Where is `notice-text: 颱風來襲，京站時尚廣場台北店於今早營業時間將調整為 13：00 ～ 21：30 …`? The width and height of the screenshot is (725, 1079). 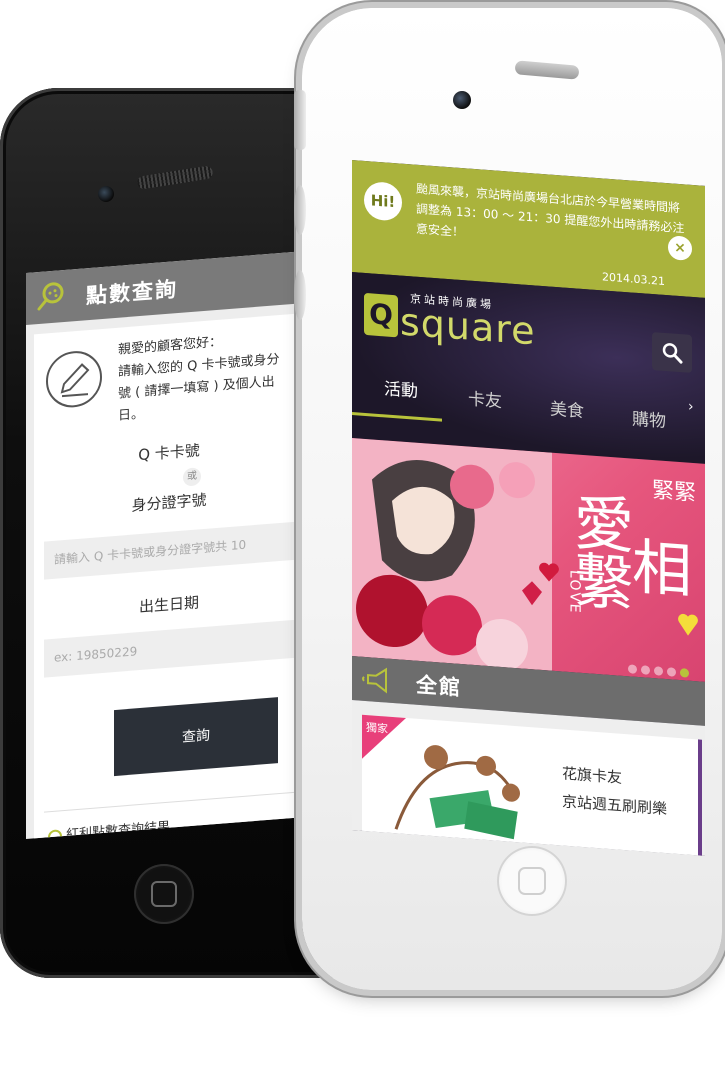
notice-text: 颱風來襲，京站時尚廣場台北店於今早營業時間將調整為 13：00 ～ 21：30 … is located at coordinates (550, 210).